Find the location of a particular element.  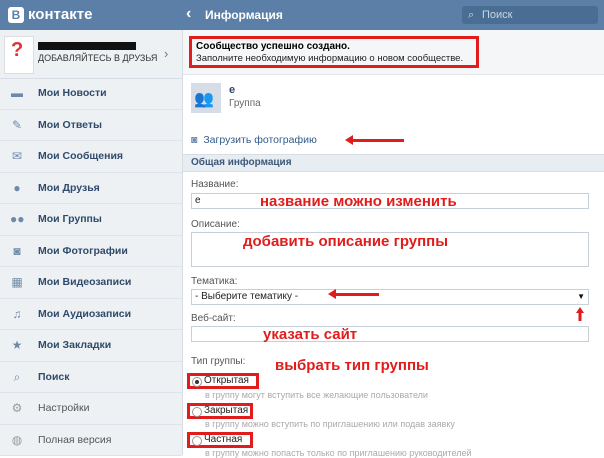

sidebar-item-label: Настройки is located at coordinates (64, 408).